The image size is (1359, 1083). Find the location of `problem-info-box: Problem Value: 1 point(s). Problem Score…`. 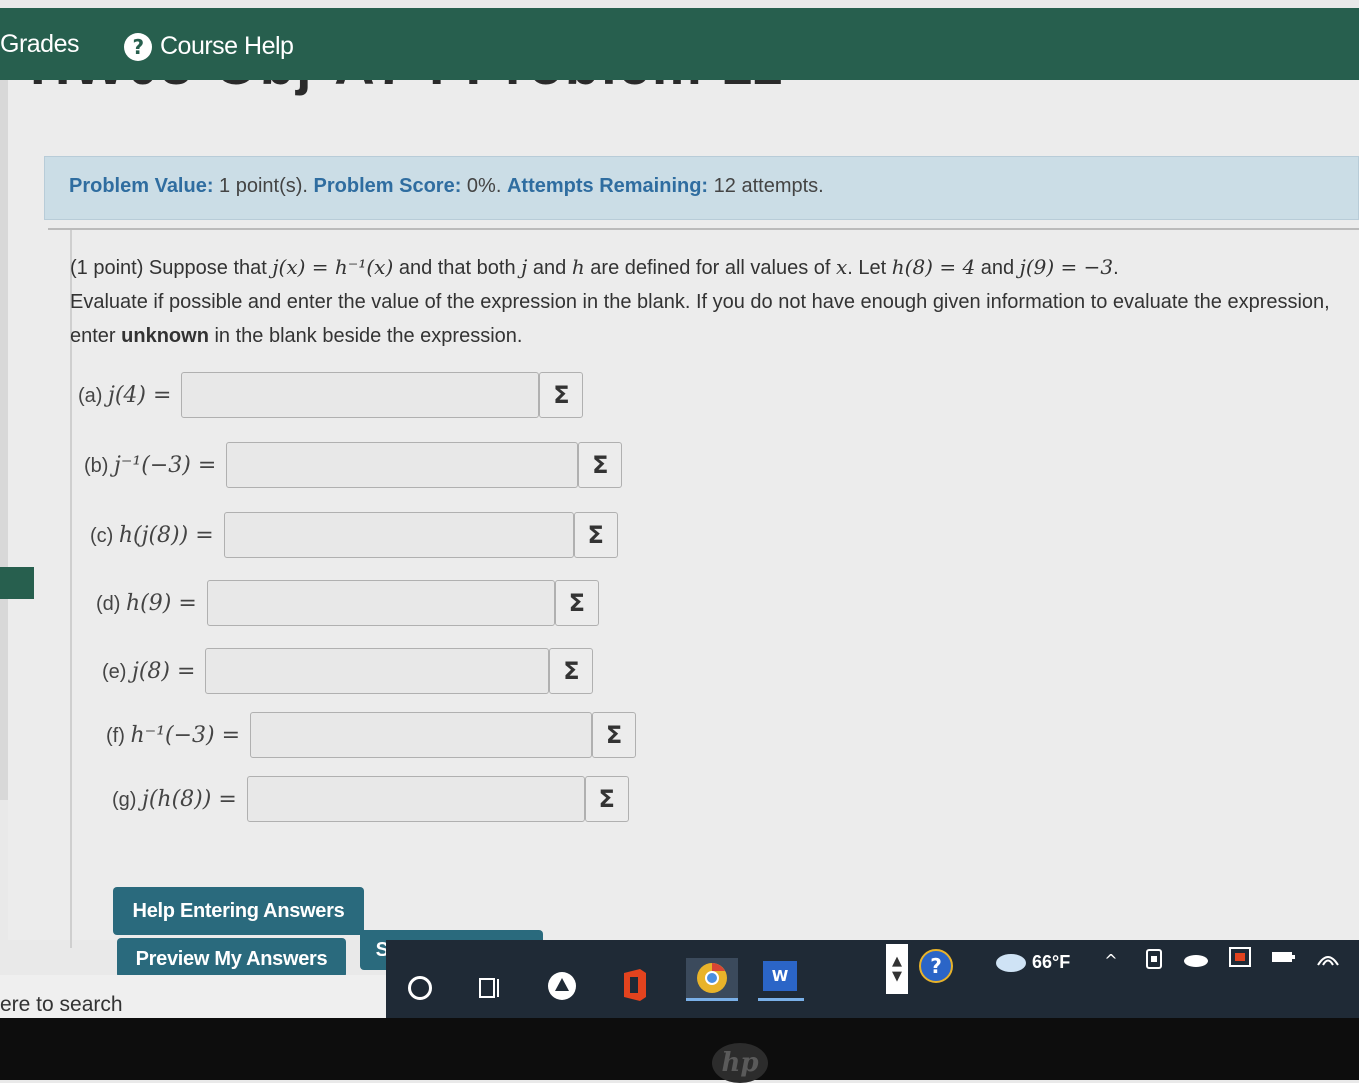

problem-info-box: Problem Value: 1 point(s). Problem Score… is located at coordinates (701, 188).